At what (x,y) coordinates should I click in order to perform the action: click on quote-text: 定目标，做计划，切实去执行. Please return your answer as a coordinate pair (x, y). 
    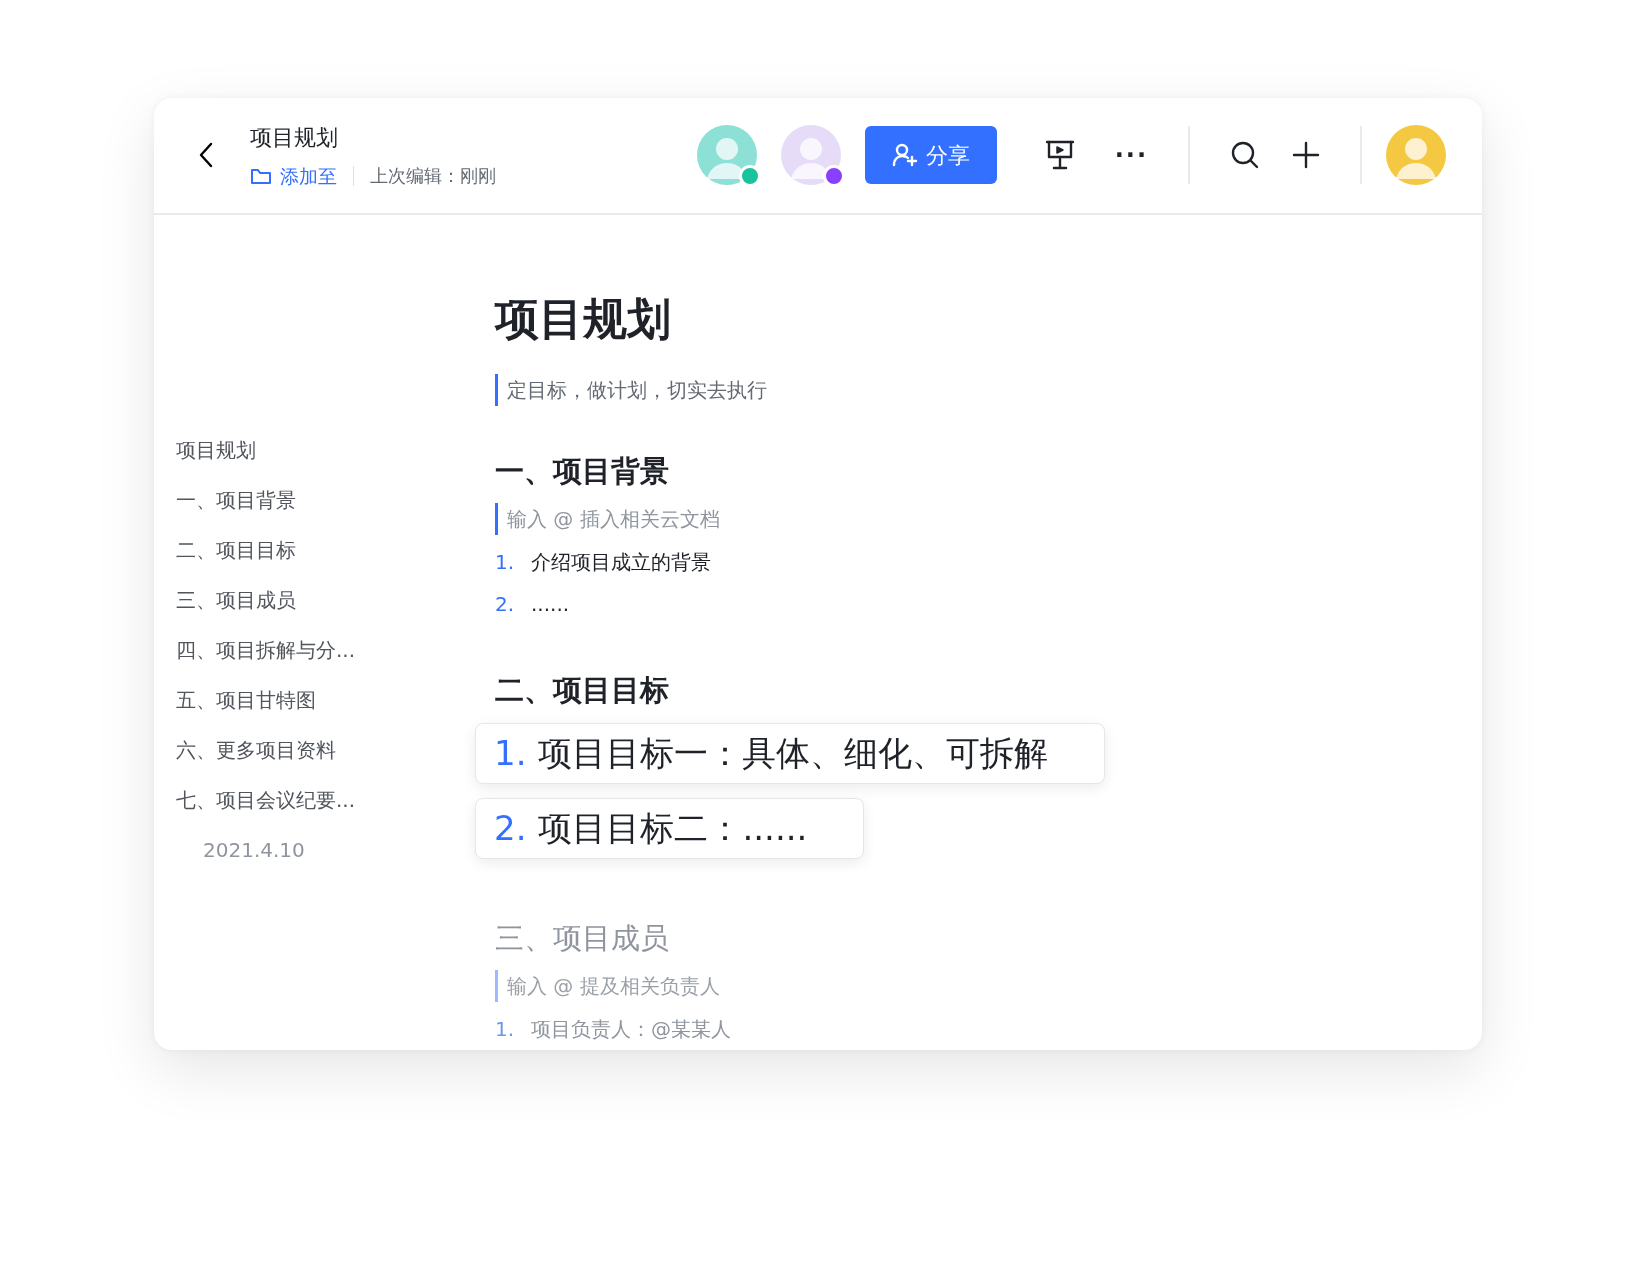
    Looking at the image, I should click on (800, 389).